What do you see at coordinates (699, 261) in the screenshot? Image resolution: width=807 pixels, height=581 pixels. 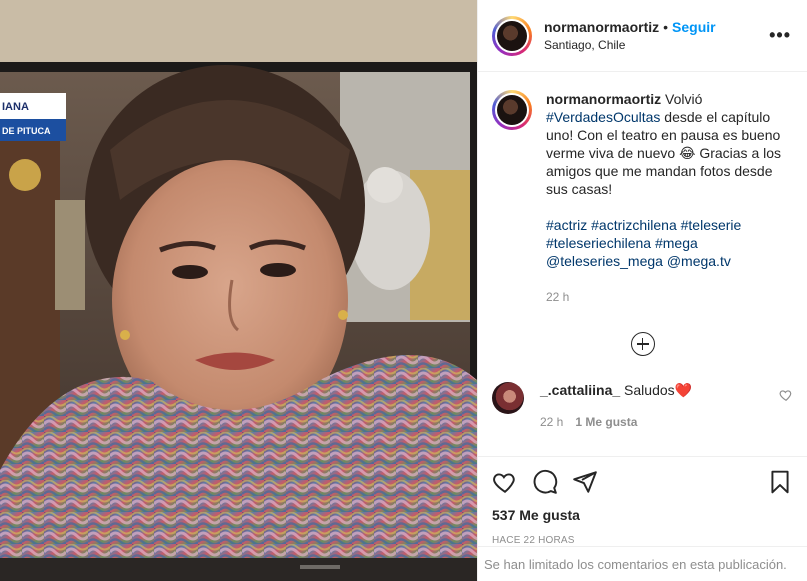 I see `mention-mega-tv: @mega.tv` at bounding box center [699, 261].